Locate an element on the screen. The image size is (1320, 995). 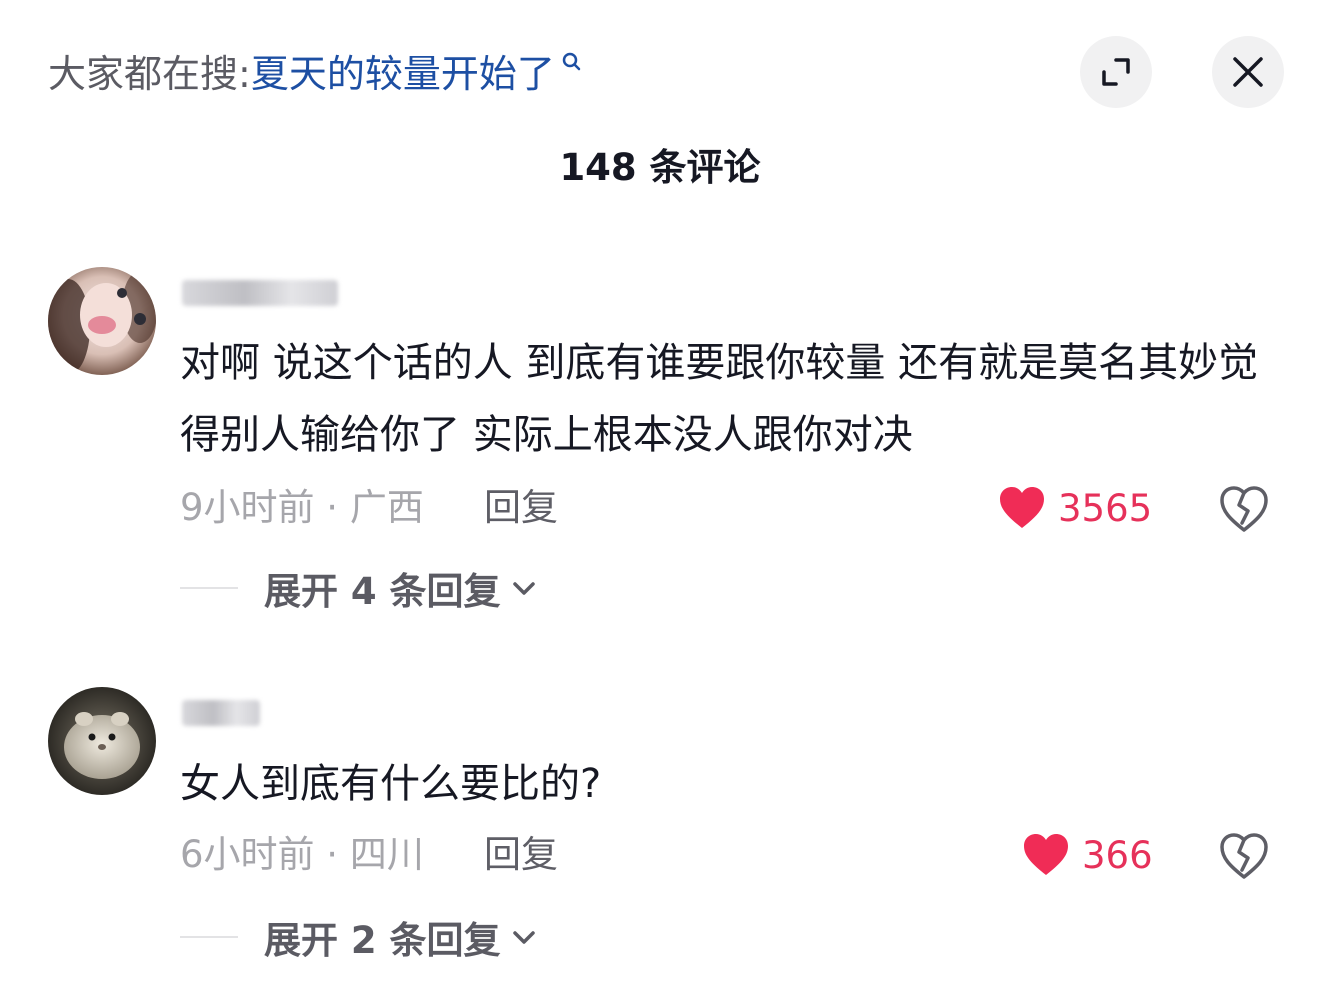
like-count: 3565 is located at coordinates (1105, 508).